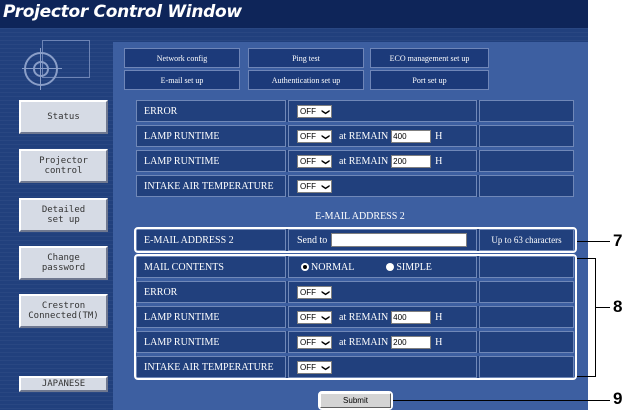  I want to click on tab-network-config: Network config, so click(182, 58).